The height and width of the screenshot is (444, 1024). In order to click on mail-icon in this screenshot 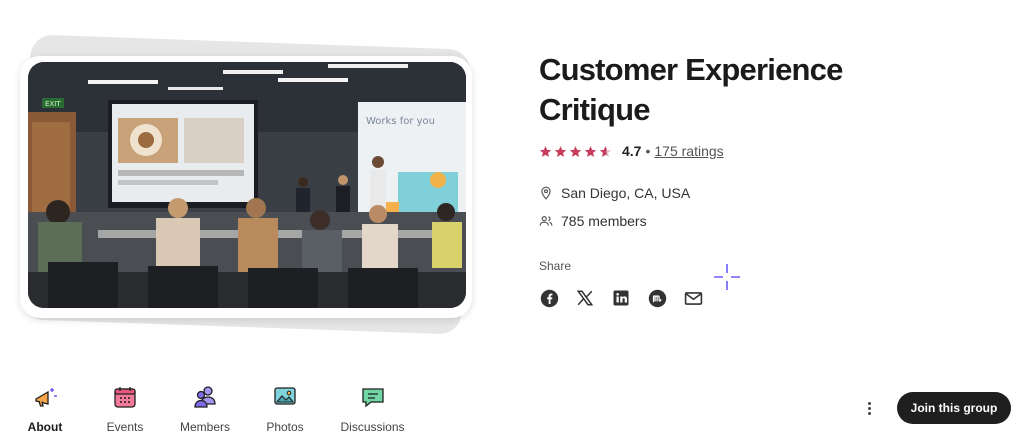, I will do `click(693, 298)`.